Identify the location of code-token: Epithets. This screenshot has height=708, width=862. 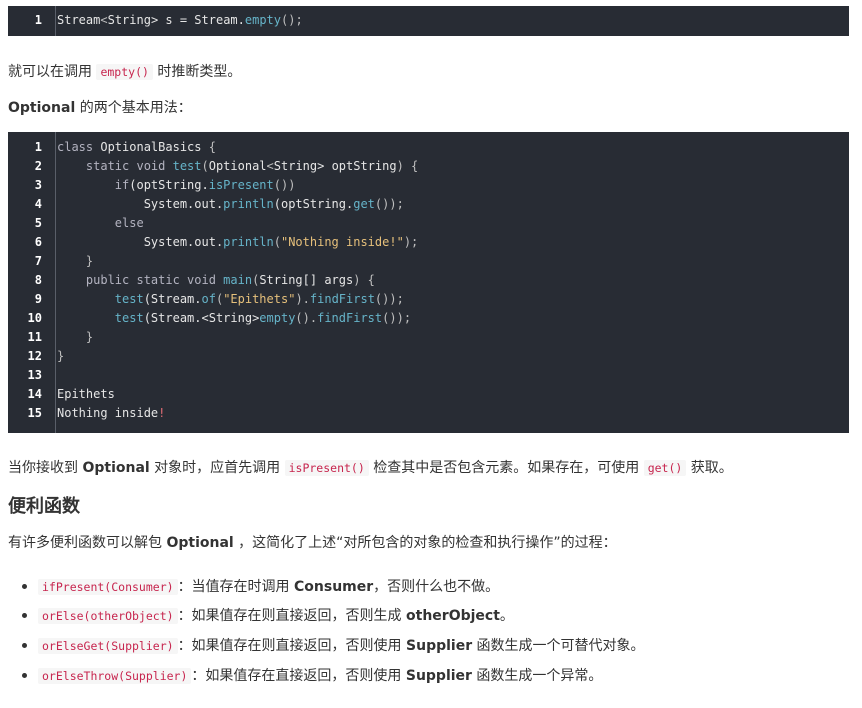
(86, 394).